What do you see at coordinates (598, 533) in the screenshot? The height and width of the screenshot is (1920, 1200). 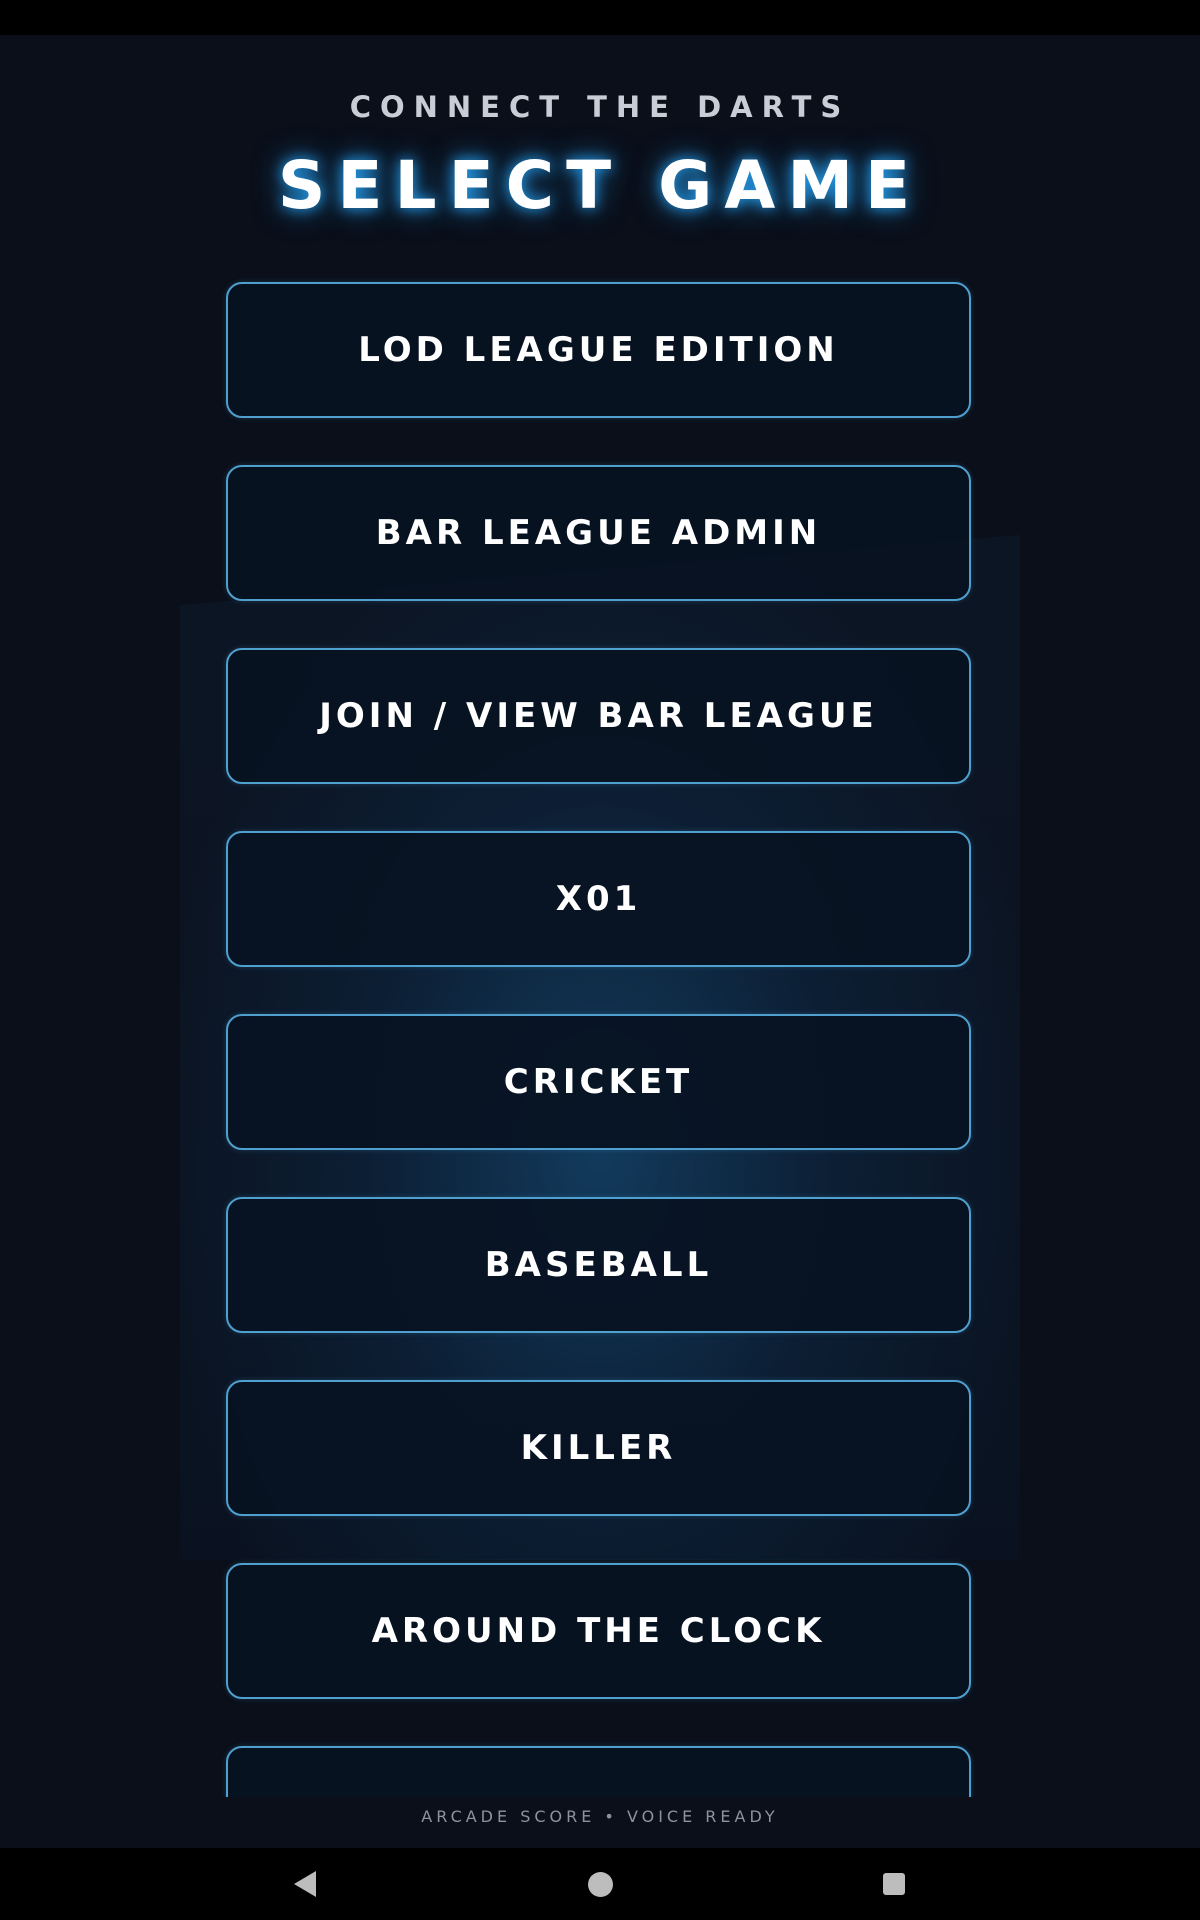 I see `bar-league-admin-button: BAR LEAGUE ADMIN` at bounding box center [598, 533].